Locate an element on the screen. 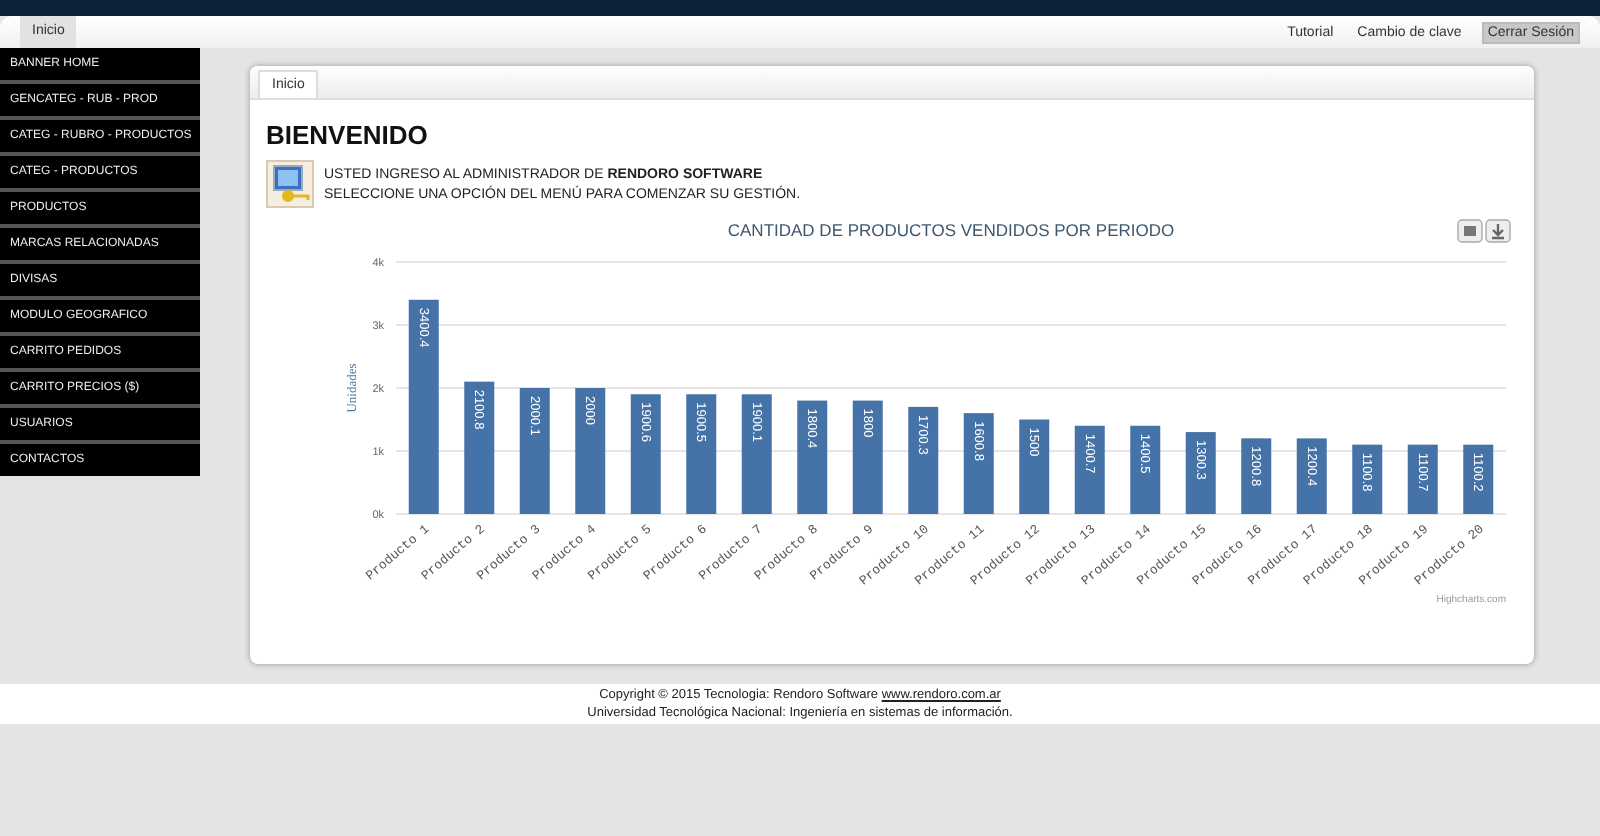 The height and width of the screenshot is (836, 1600). welcome-title: BIENVENIDO is located at coordinates (348, 136).